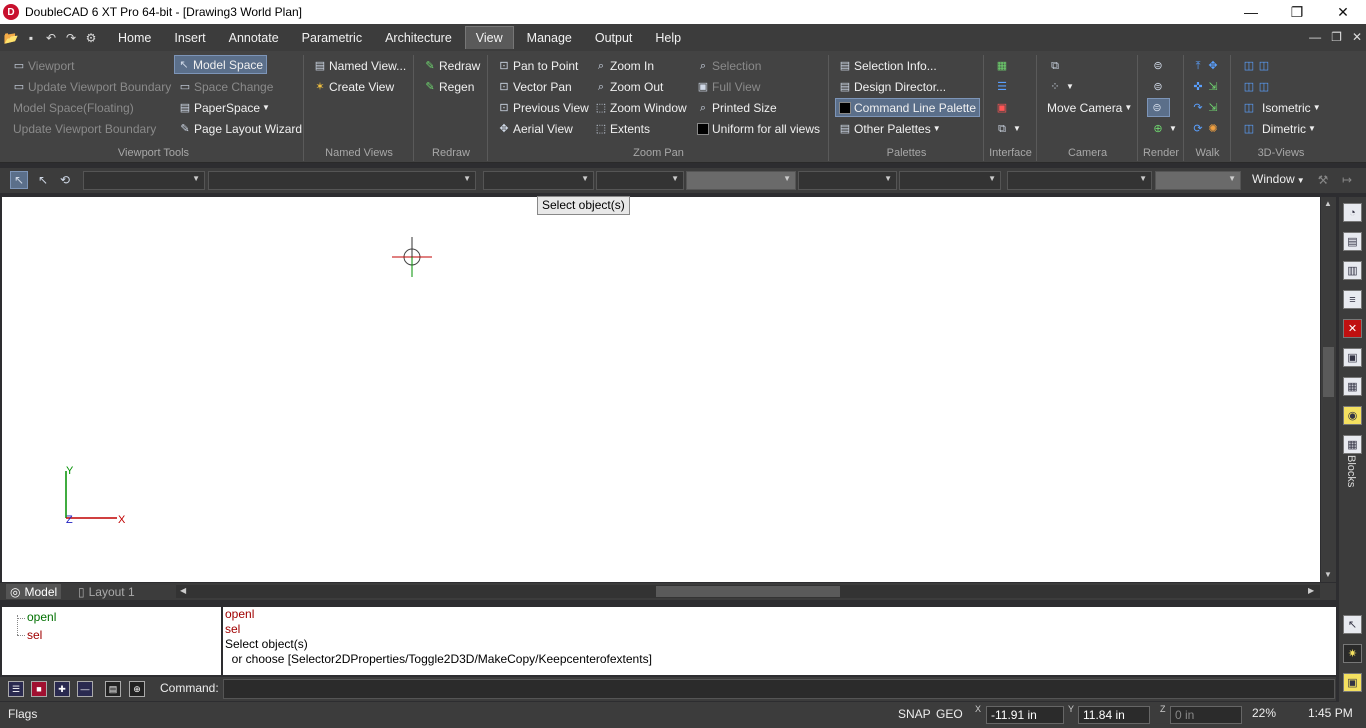 The width and height of the screenshot is (1366, 728). What do you see at coordinates (1206, 715) in the screenshot?
I see `z-coord-field: 0 in` at bounding box center [1206, 715].